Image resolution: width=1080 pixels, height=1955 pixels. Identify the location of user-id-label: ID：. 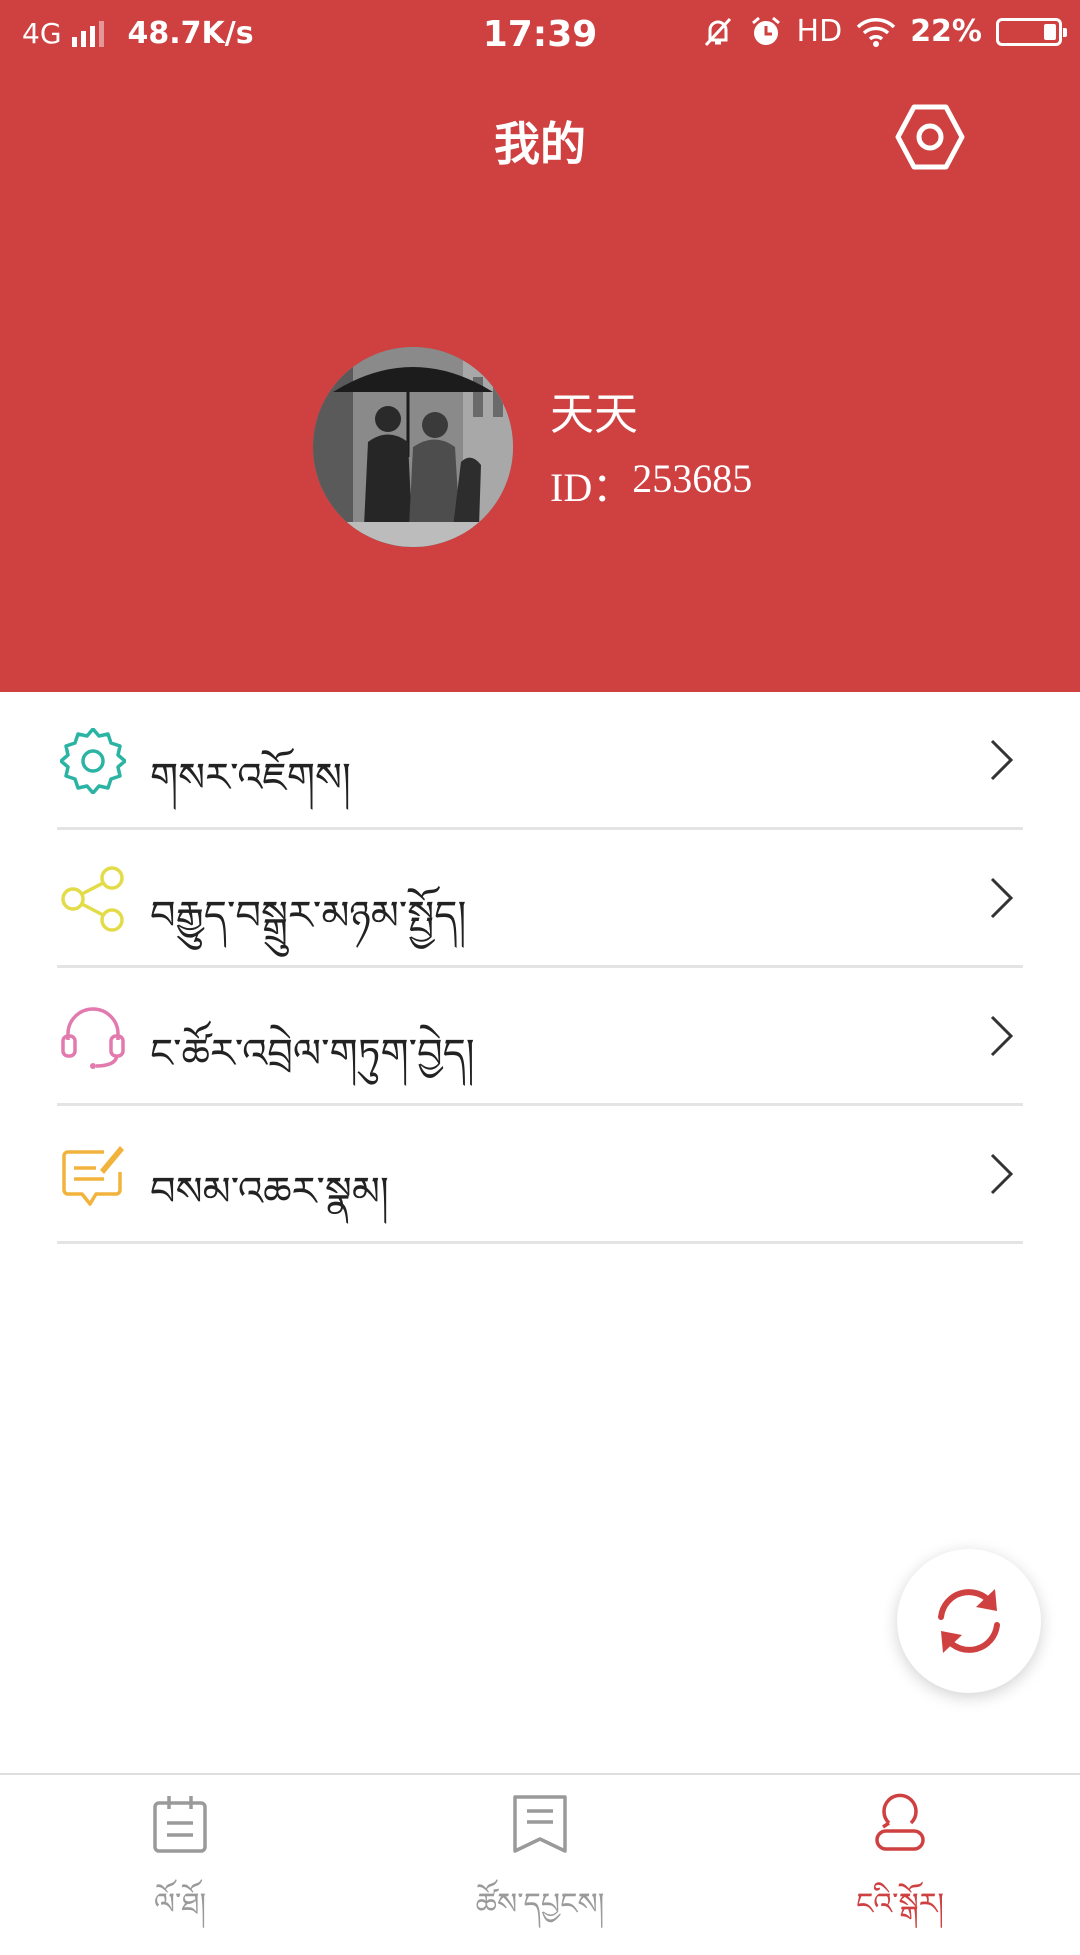
(591, 487).